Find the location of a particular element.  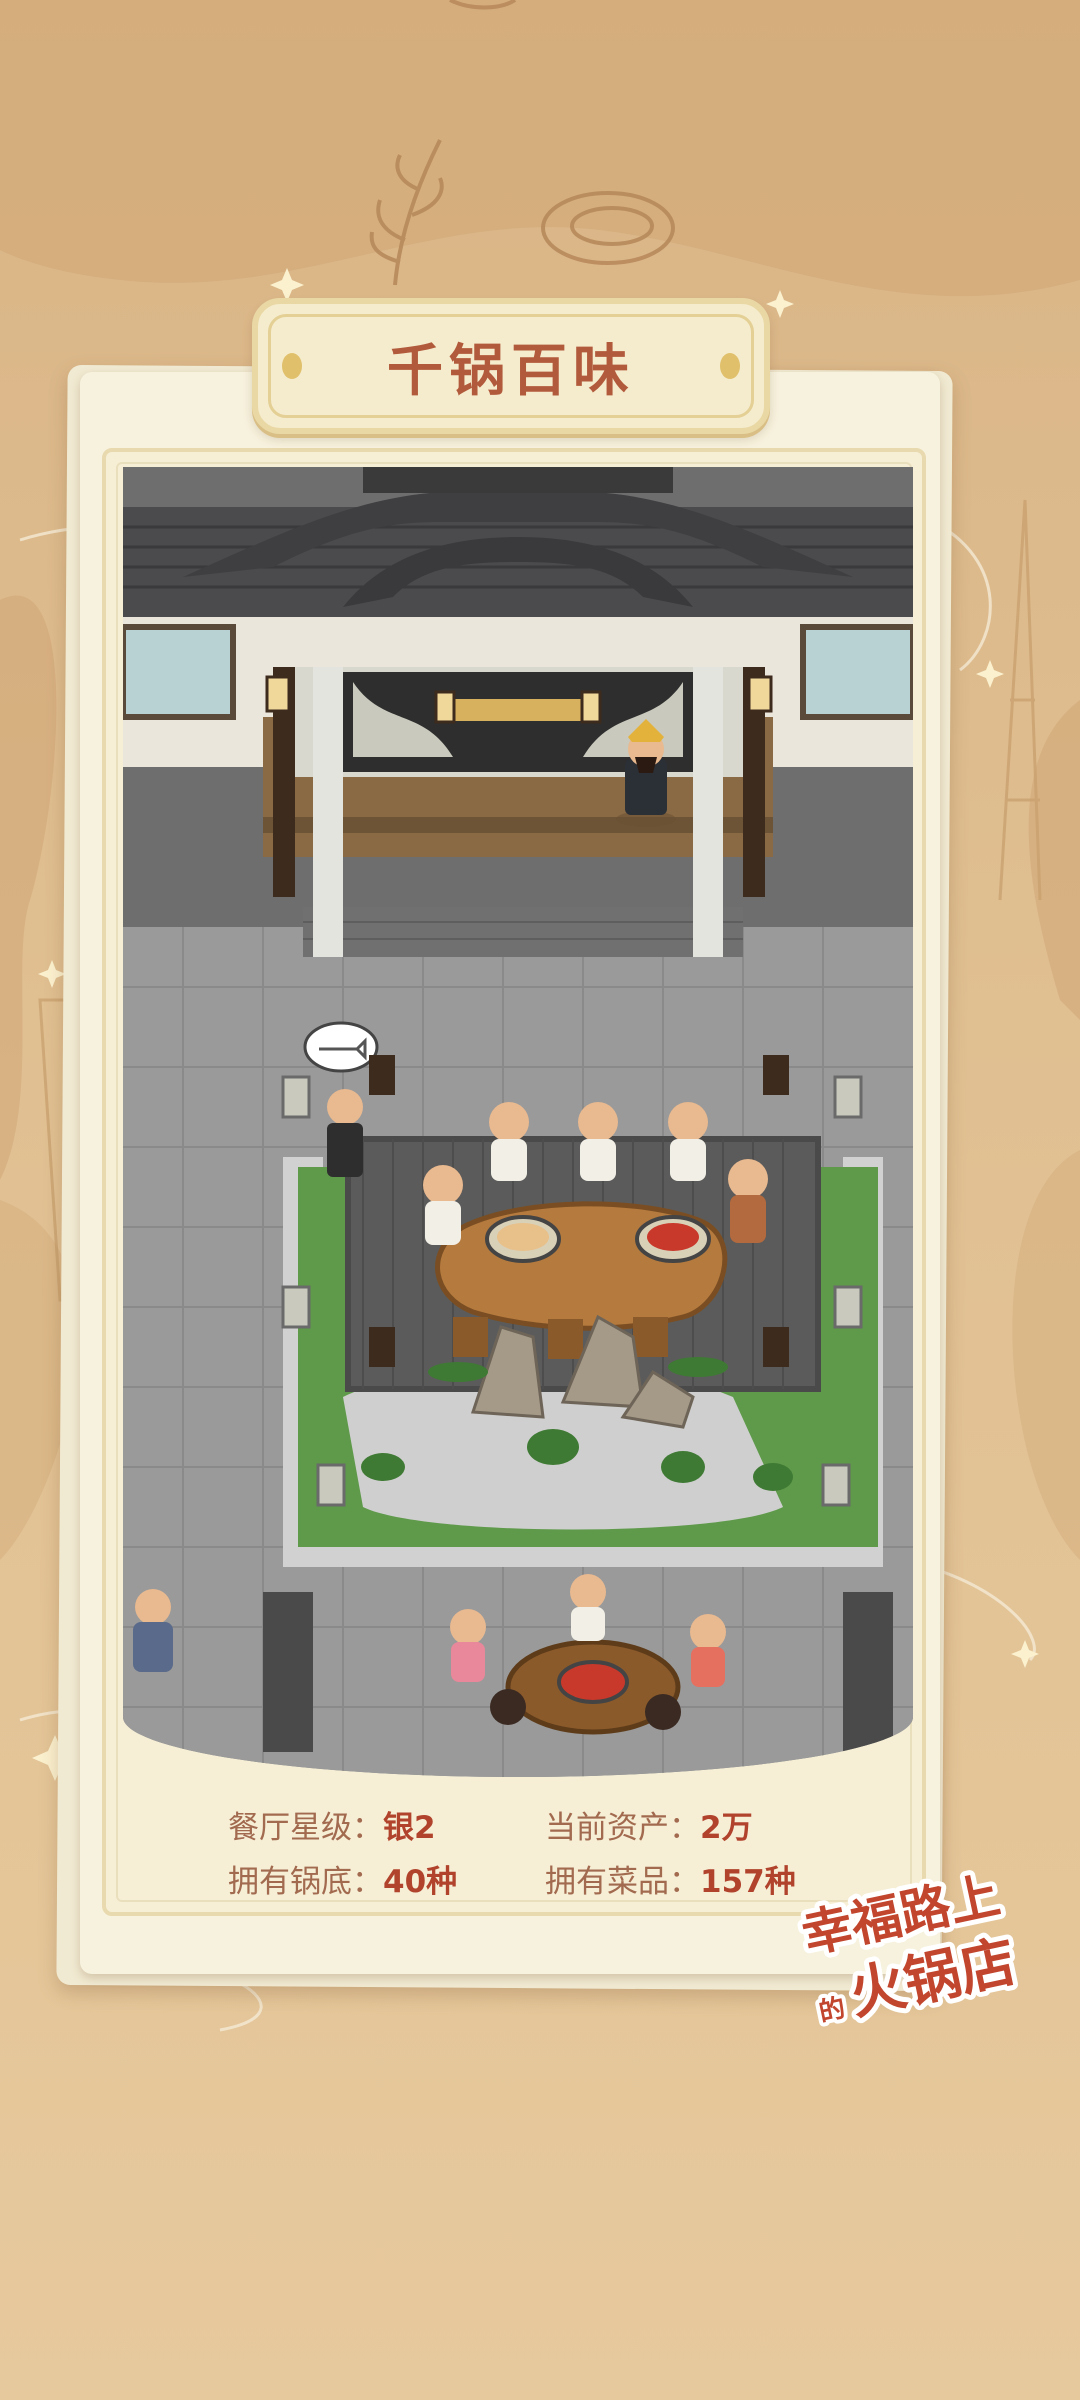

plaque-dot-left is located at coordinates (292, 366).